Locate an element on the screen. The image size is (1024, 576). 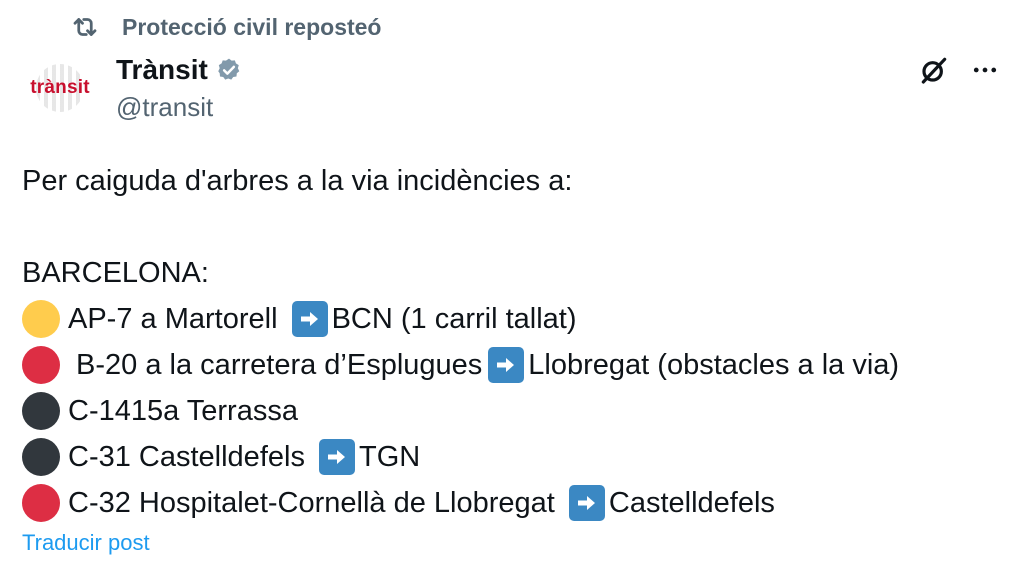
repost-icon is located at coordinates (85, 27).